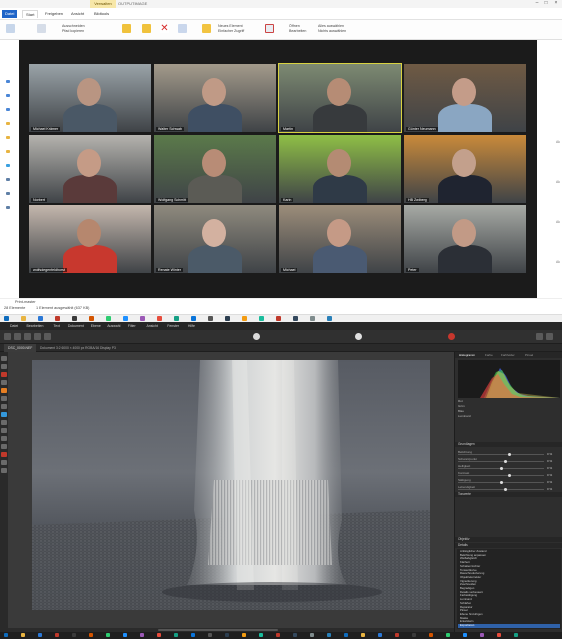 Image resolution: width=562 pixels, height=639 pixels. What do you see at coordinates (35, 326) in the screenshot?
I see `menu-item: Bearbeiten` at bounding box center [35, 326].